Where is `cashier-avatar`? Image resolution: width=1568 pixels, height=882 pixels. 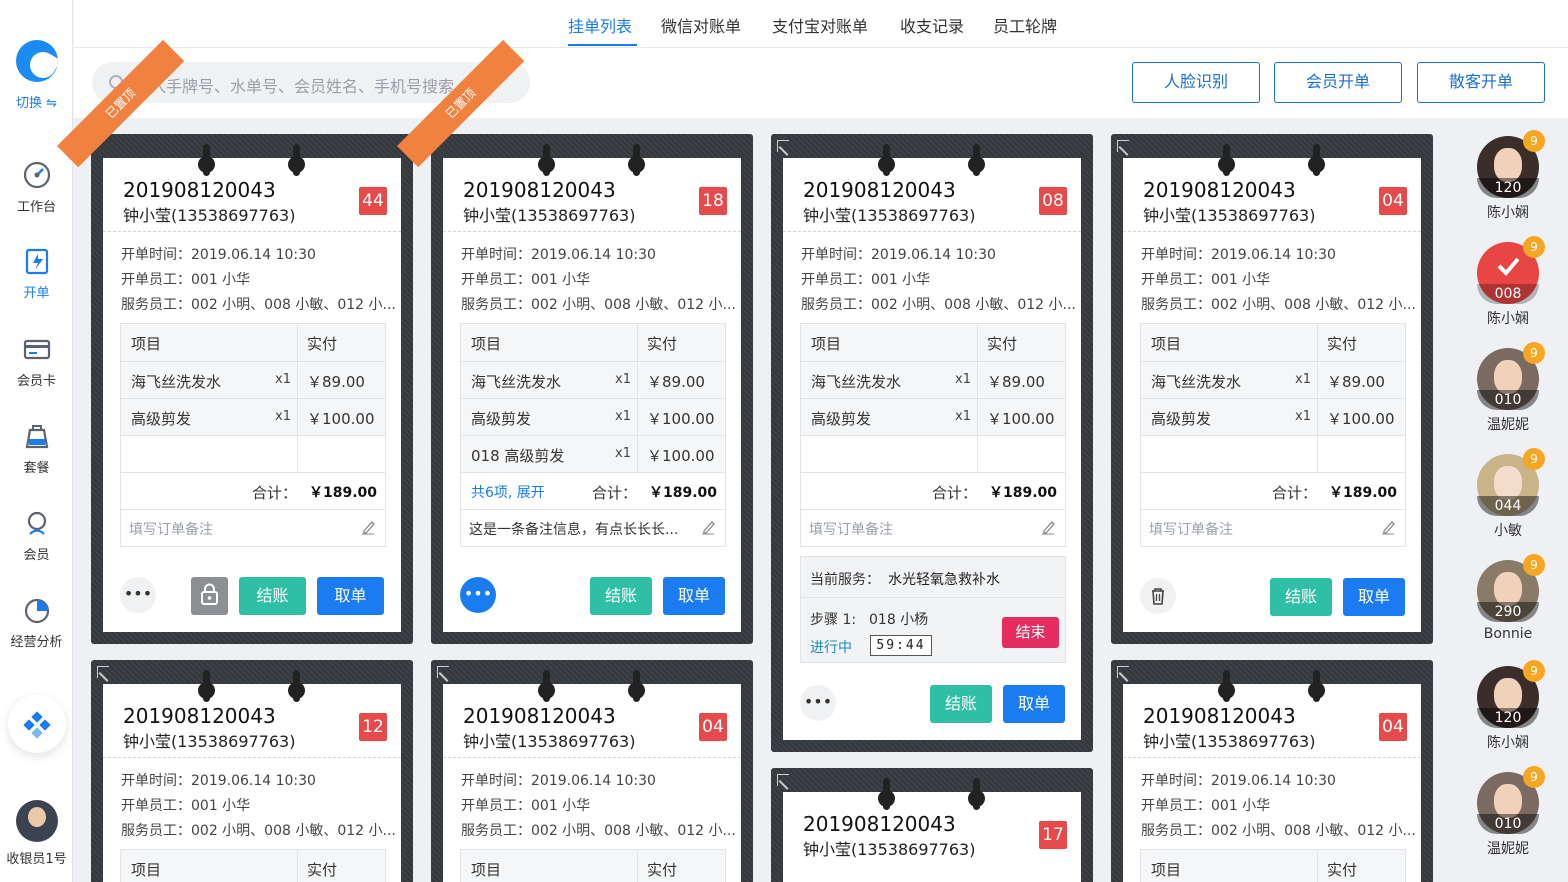
cashier-avatar is located at coordinates (37, 821).